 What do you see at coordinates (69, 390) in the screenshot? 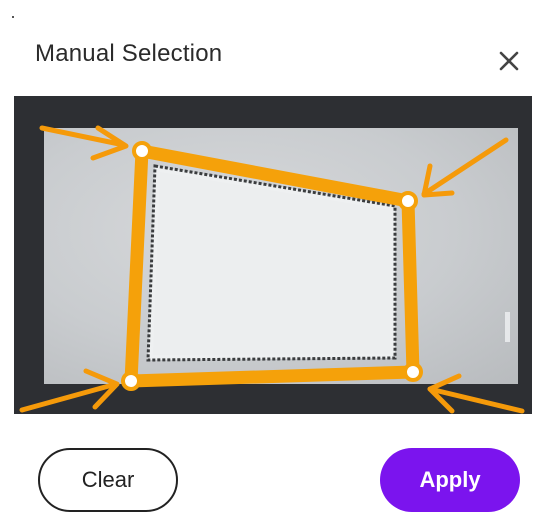
I see `arrow-bottom-left` at bounding box center [69, 390].